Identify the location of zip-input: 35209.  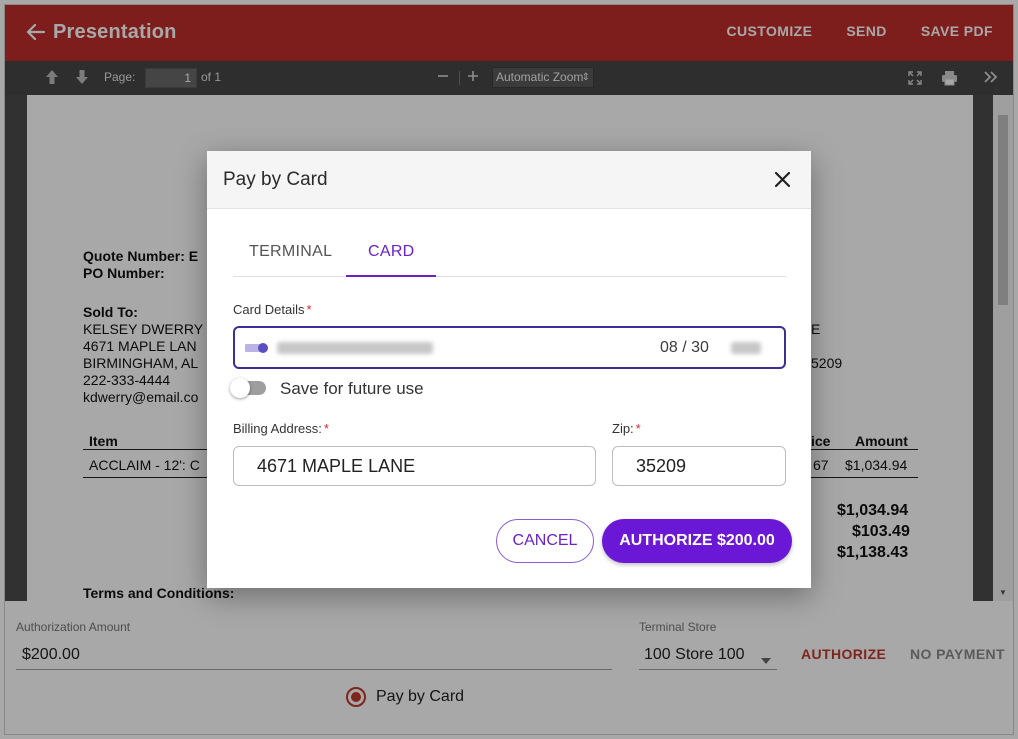
(699, 466).